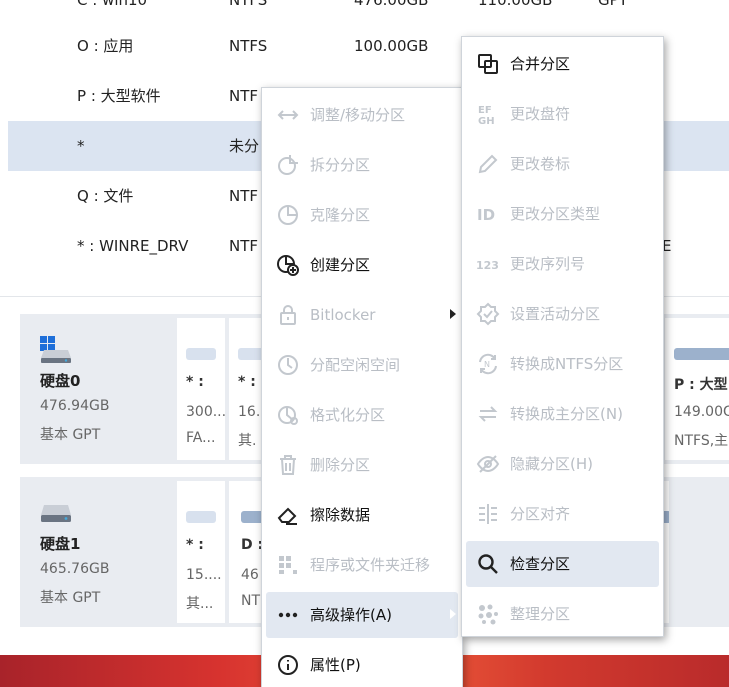  What do you see at coordinates (81, 146) in the screenshot?
I see `partition-name: *` at bounding box center [81, 146].